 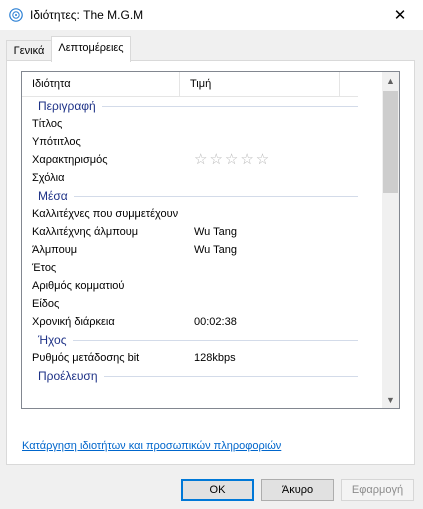 I want to click on column-header-property: Ιδιότητα, so click(x=101, y=84).